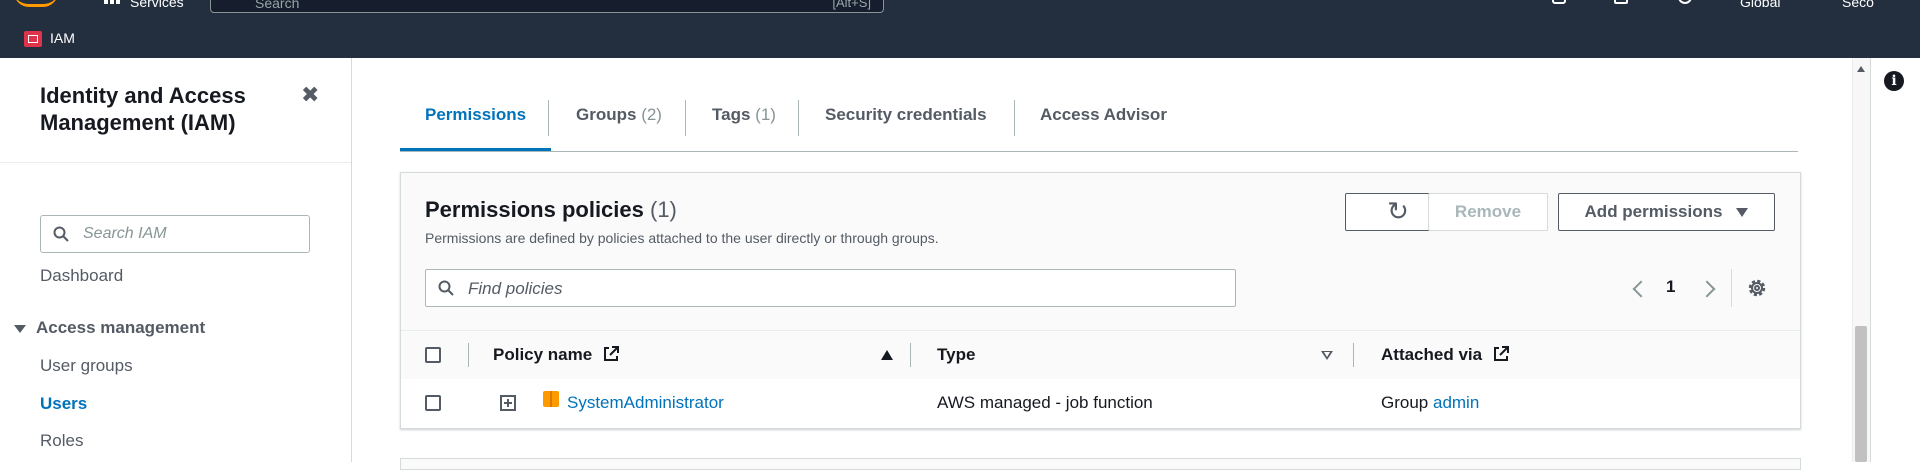 This screenshot has width=1920, height=470. I want to click on tab-label: Access Advisor, so click(1103, 114).